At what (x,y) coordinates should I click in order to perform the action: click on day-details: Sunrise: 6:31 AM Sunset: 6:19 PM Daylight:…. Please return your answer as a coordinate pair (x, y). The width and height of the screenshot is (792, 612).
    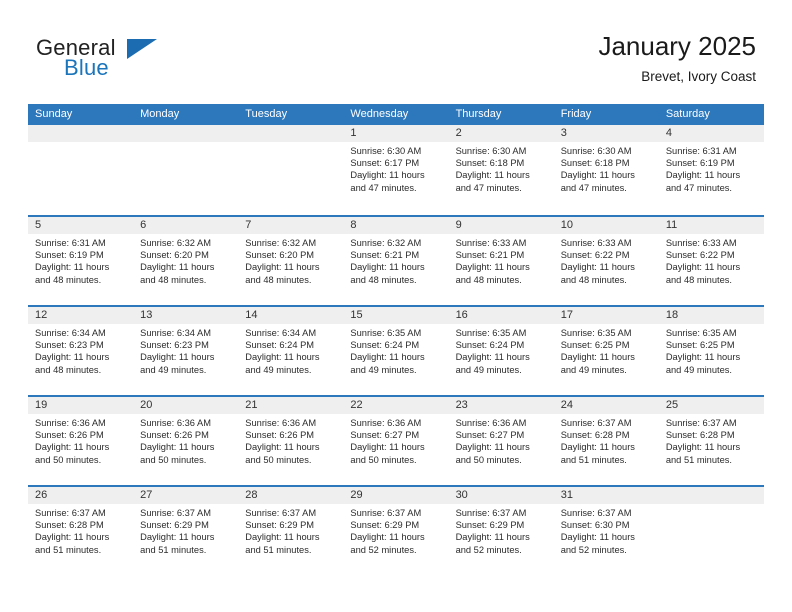
    Looking at the image, I should click on (711, 168).